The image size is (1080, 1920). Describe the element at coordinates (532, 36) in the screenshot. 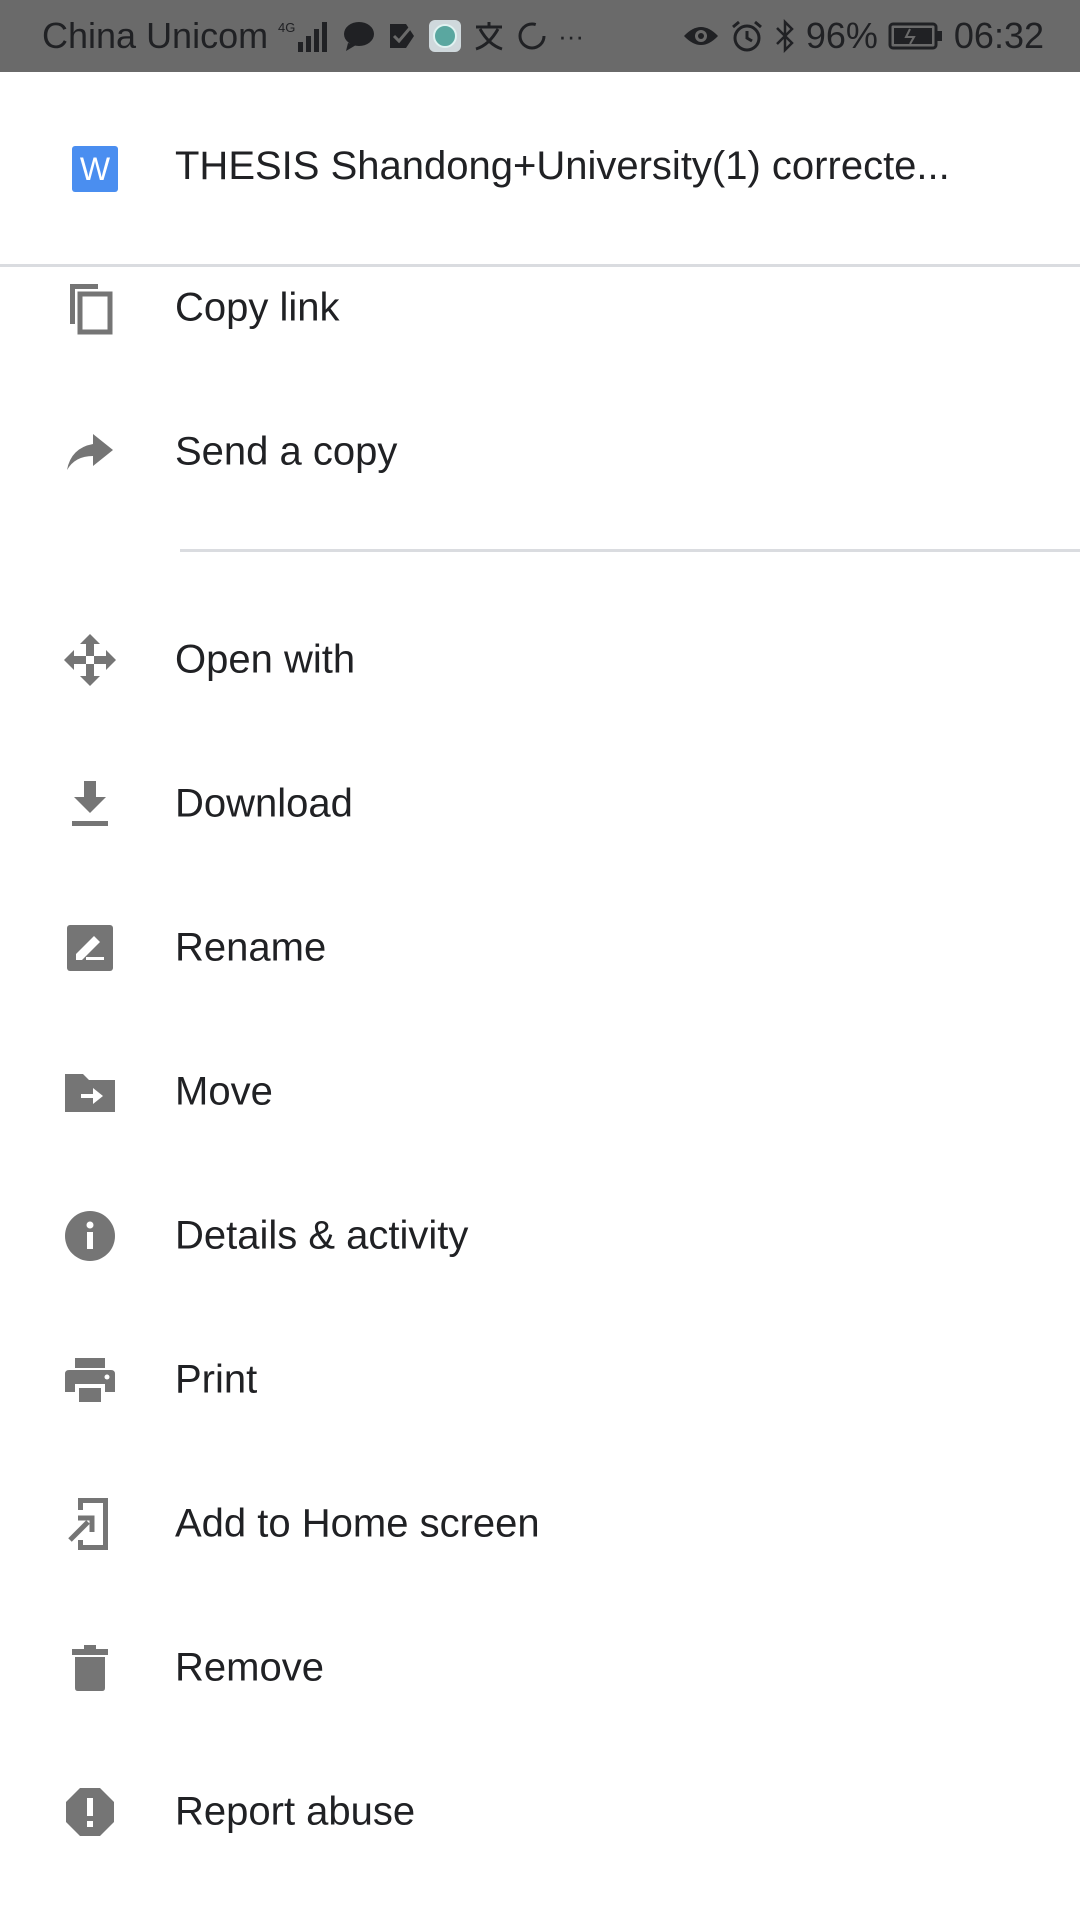

I see `loading-circle-icon` at that location.